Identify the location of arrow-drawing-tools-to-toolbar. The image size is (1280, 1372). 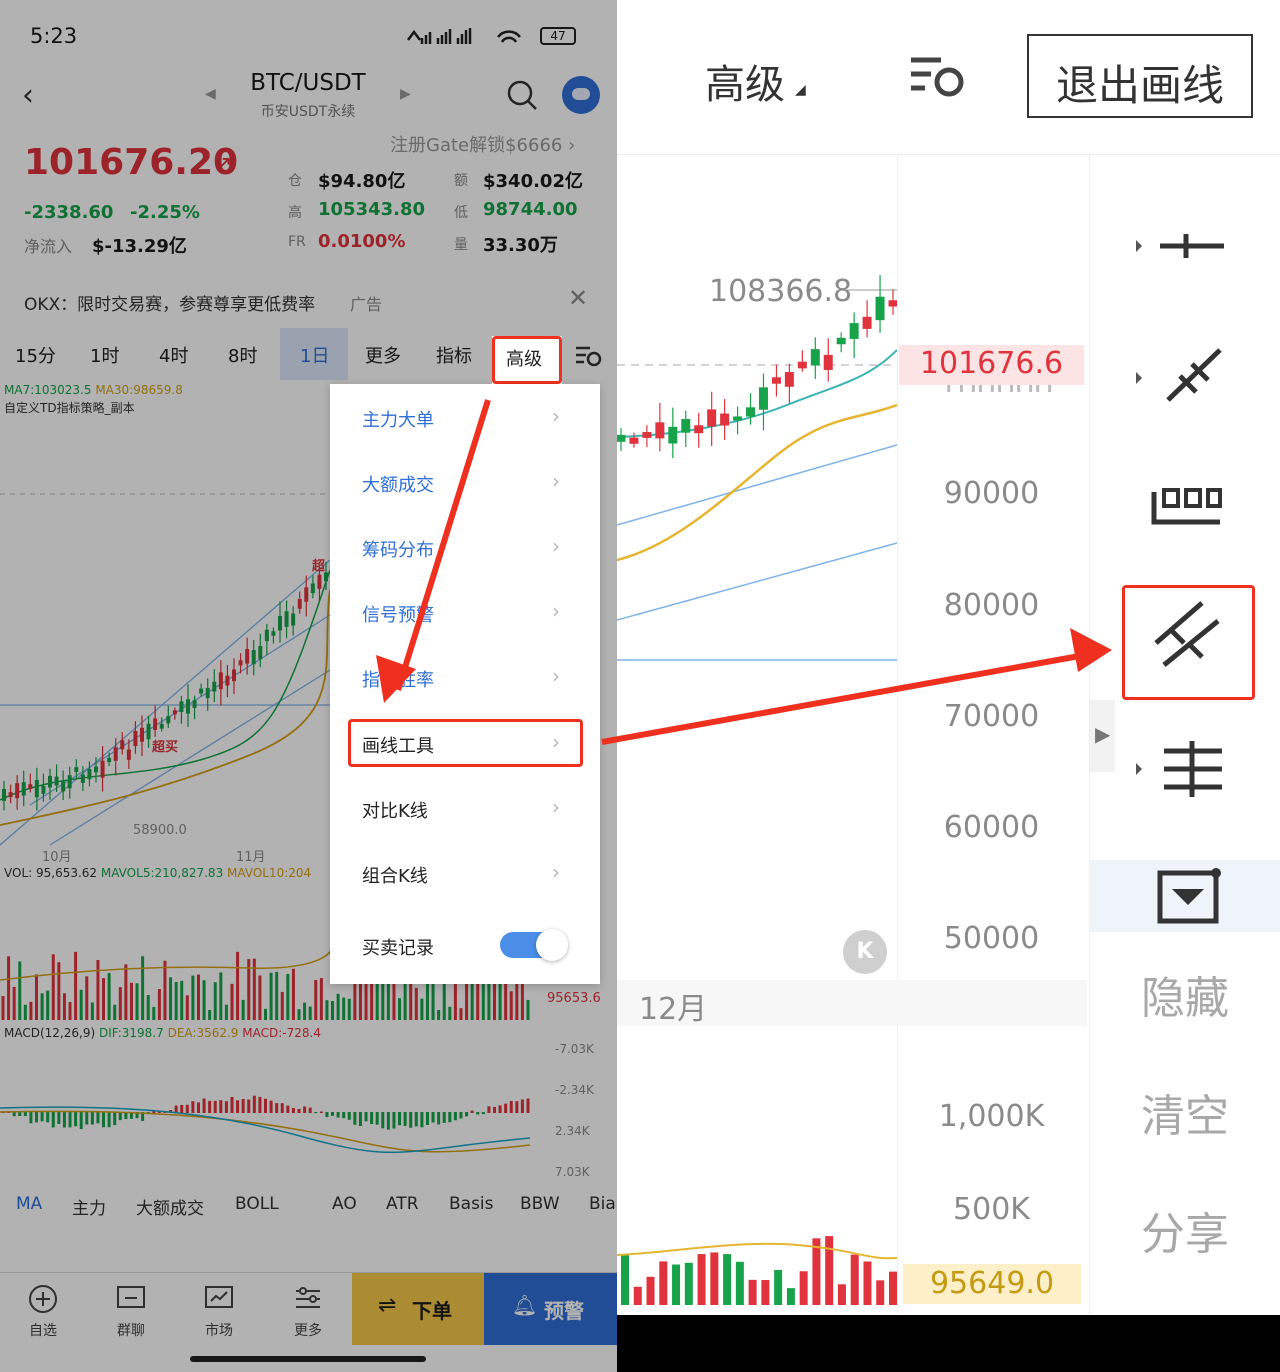
(843, 698).